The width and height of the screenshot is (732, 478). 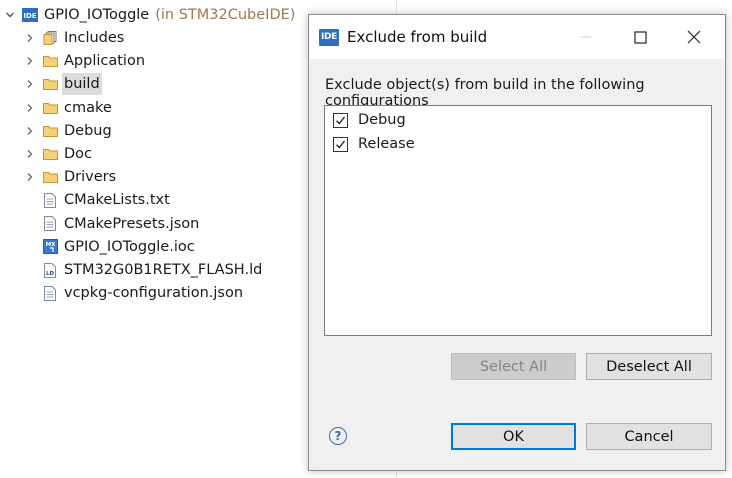 What do you see at coordinates (90, 177) in the screenshot?
I see `tree-item-label: Drivers` at bounding box center [90, 177].